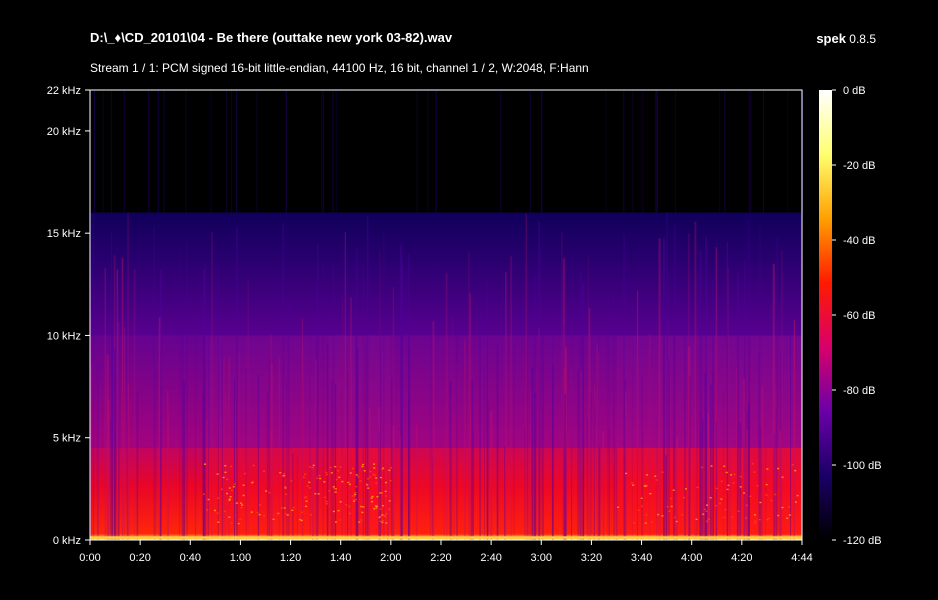  Describe the element at coordinates (67, 439) in the screenshot. I see `y-tick-label: 5 kHz` at that location.